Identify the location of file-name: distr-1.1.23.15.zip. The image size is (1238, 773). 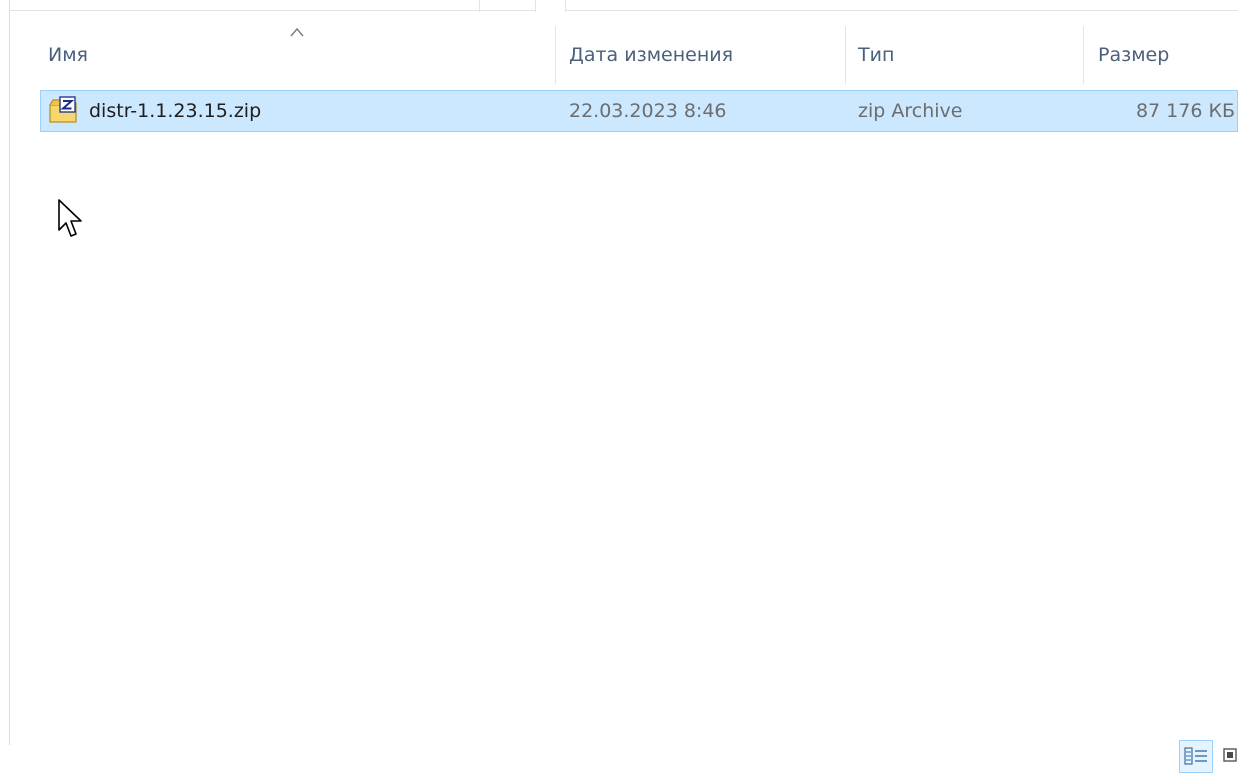
(175, 111).